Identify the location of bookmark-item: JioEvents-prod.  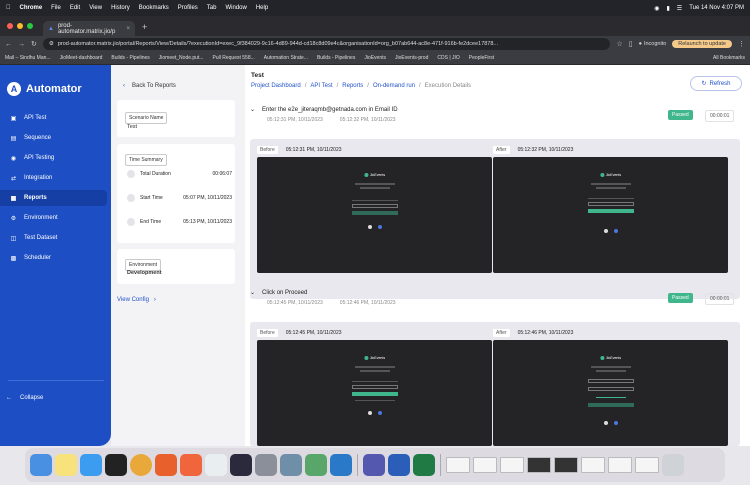
(411, 58).